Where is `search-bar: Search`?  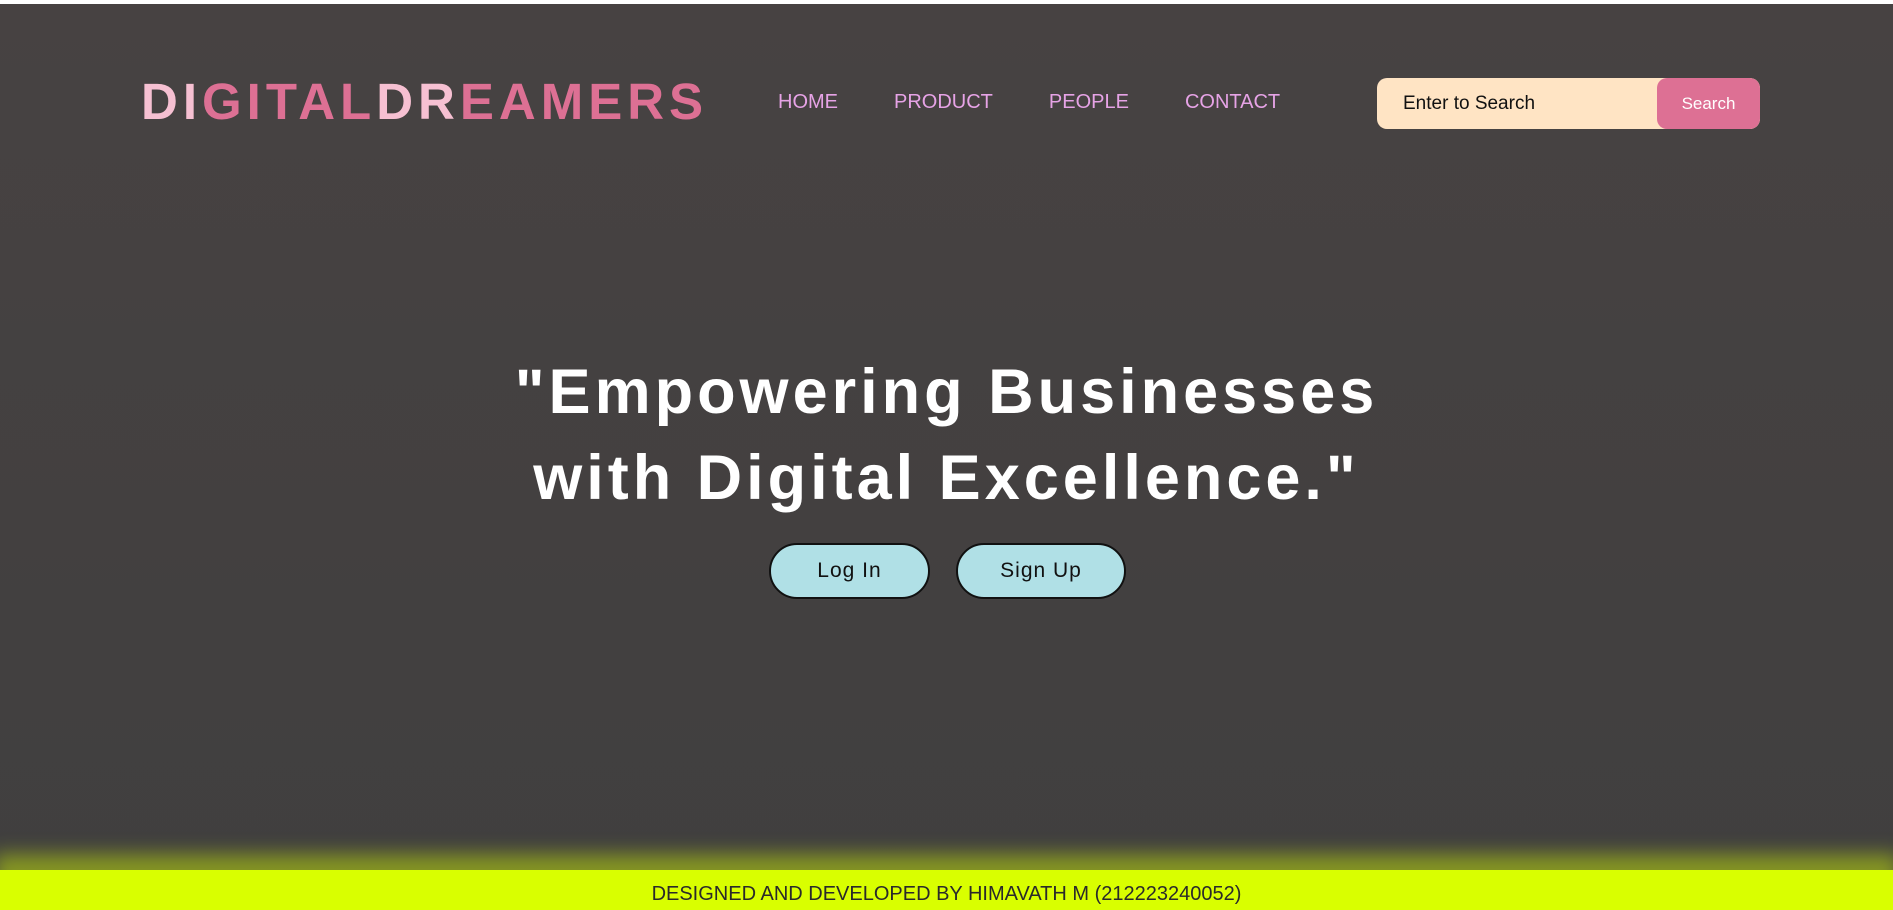
search-bar: Search is located at coordinates (1568, 103).